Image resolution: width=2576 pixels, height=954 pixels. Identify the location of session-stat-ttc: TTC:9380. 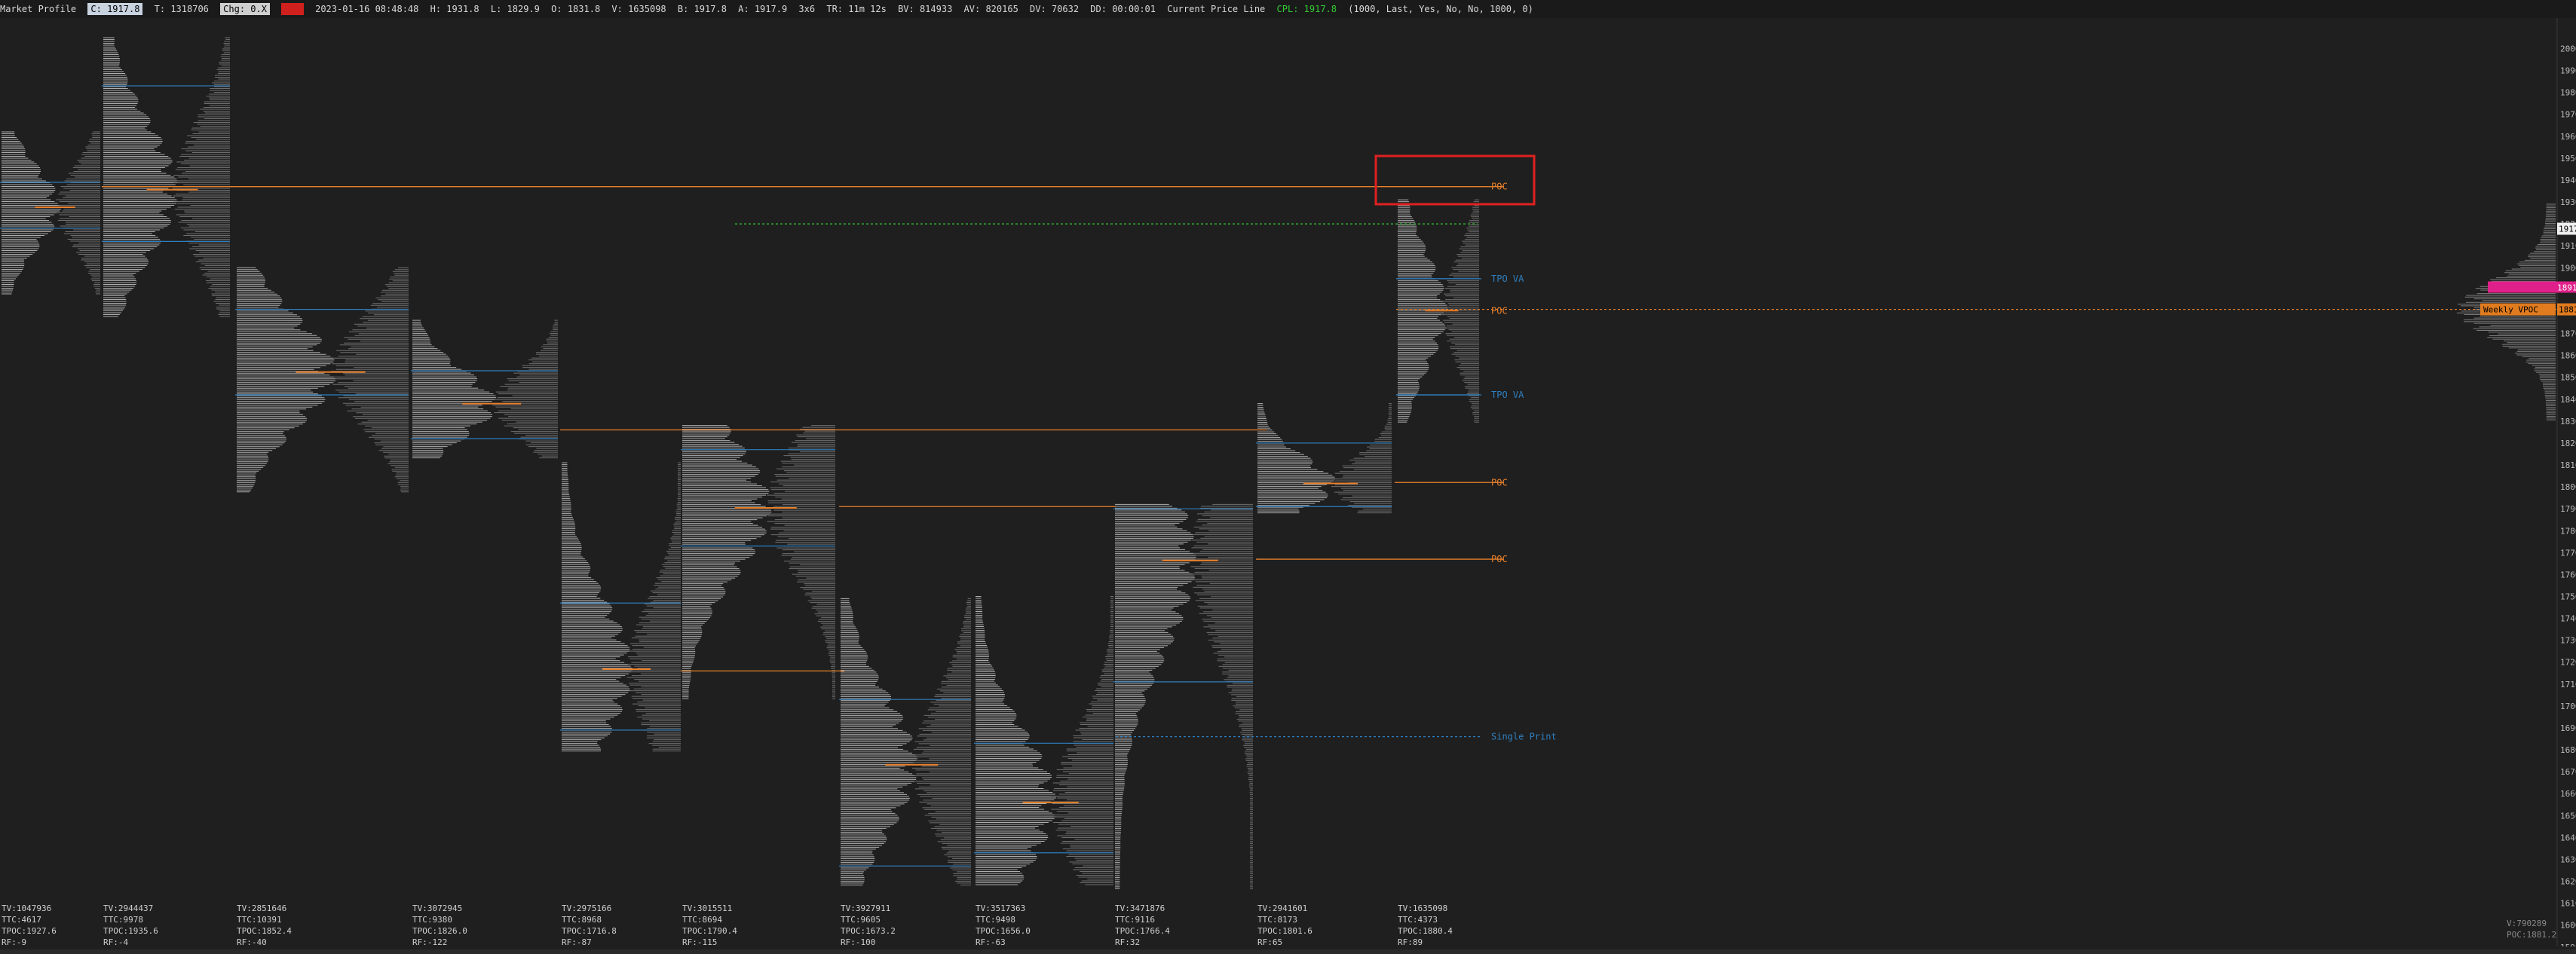
(432, 920).